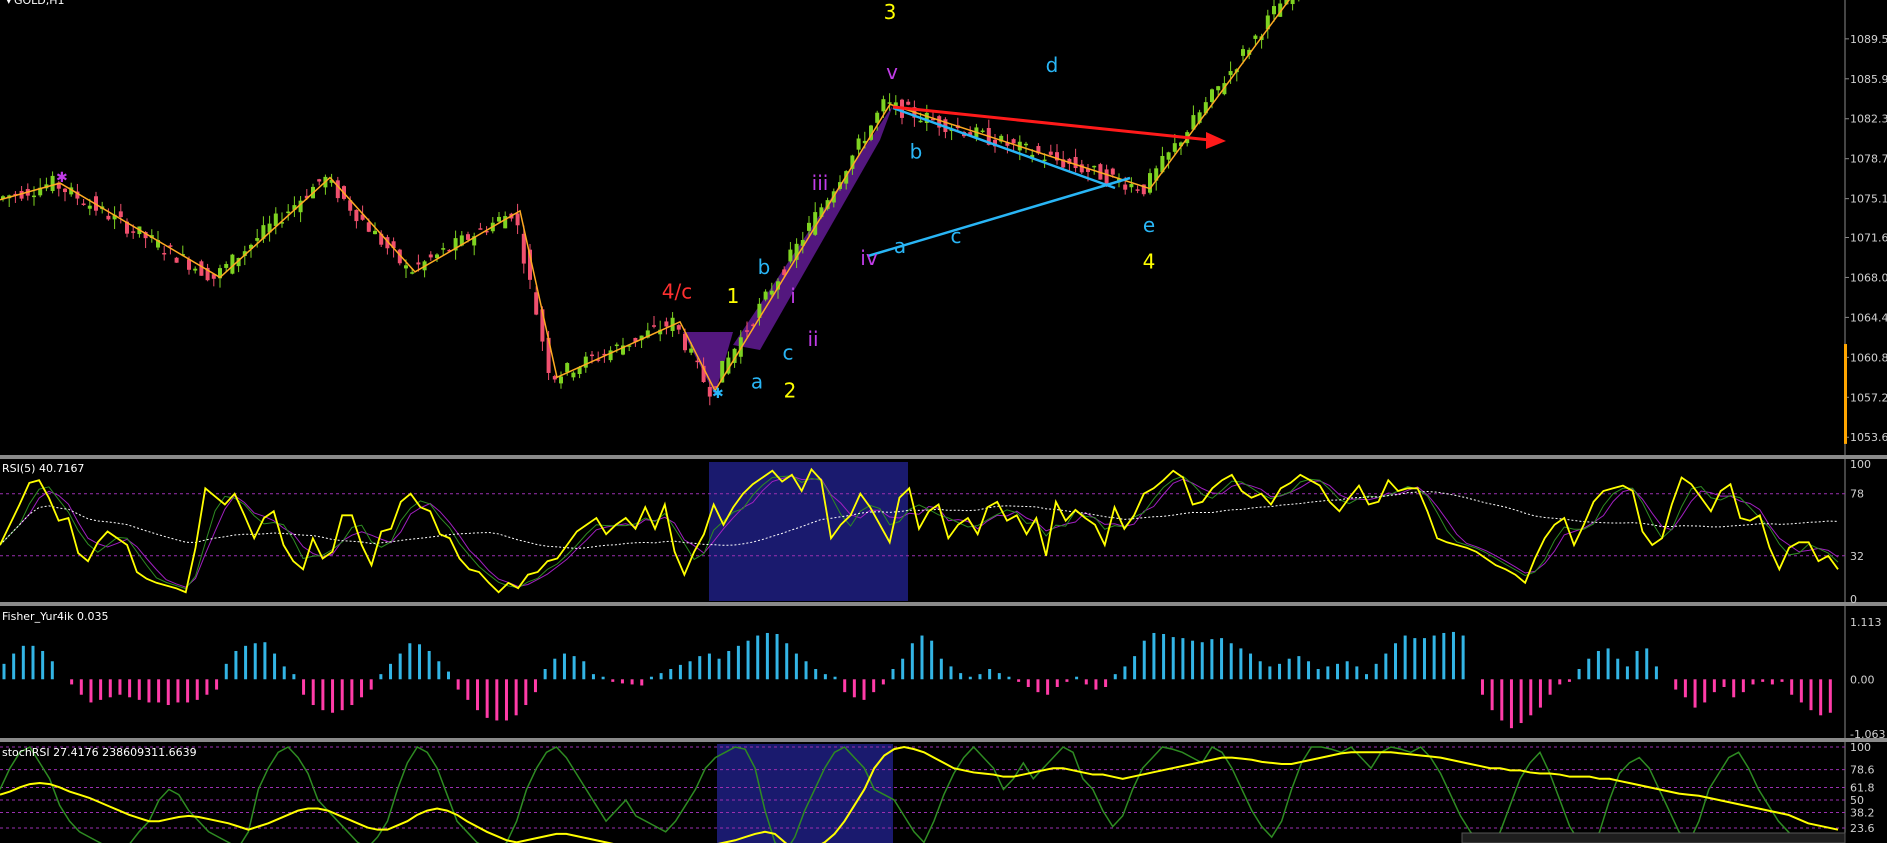 The height and width of the screenshot is (843, 1887). Describe the element at coordinates (1868, 317) in the screenshot. I see `price-tick-label: 1064.4` at that location.